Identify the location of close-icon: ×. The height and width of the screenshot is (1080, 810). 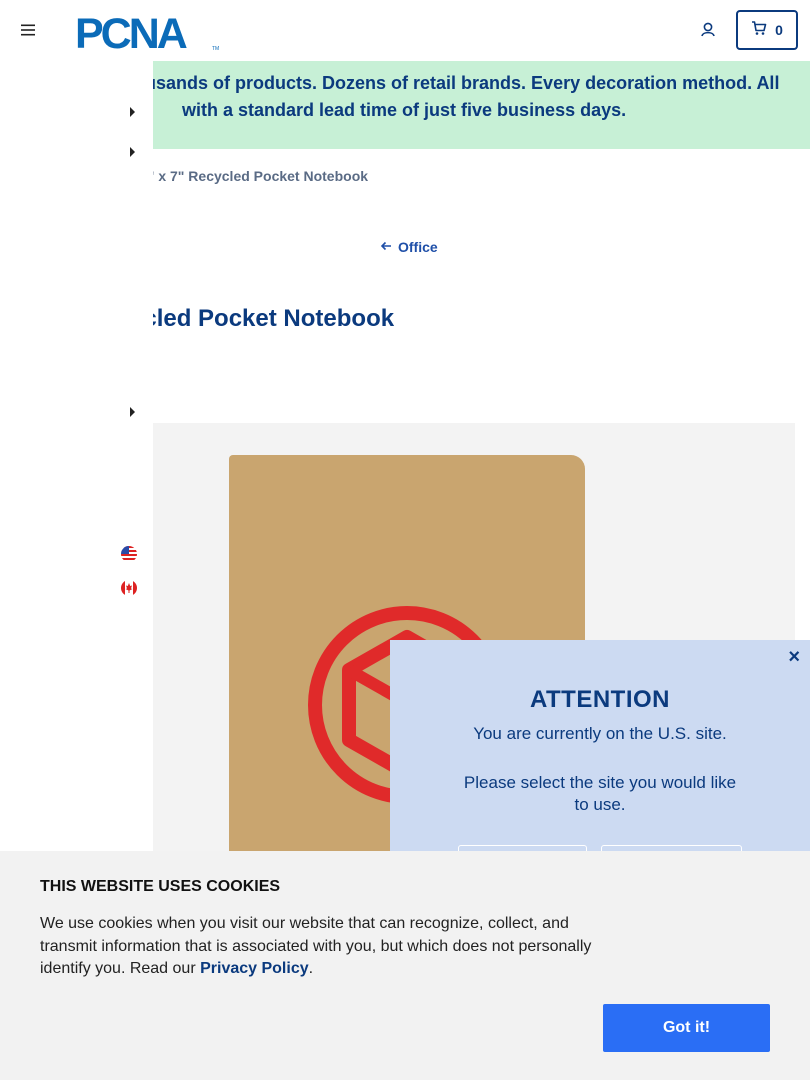
(794, 657).